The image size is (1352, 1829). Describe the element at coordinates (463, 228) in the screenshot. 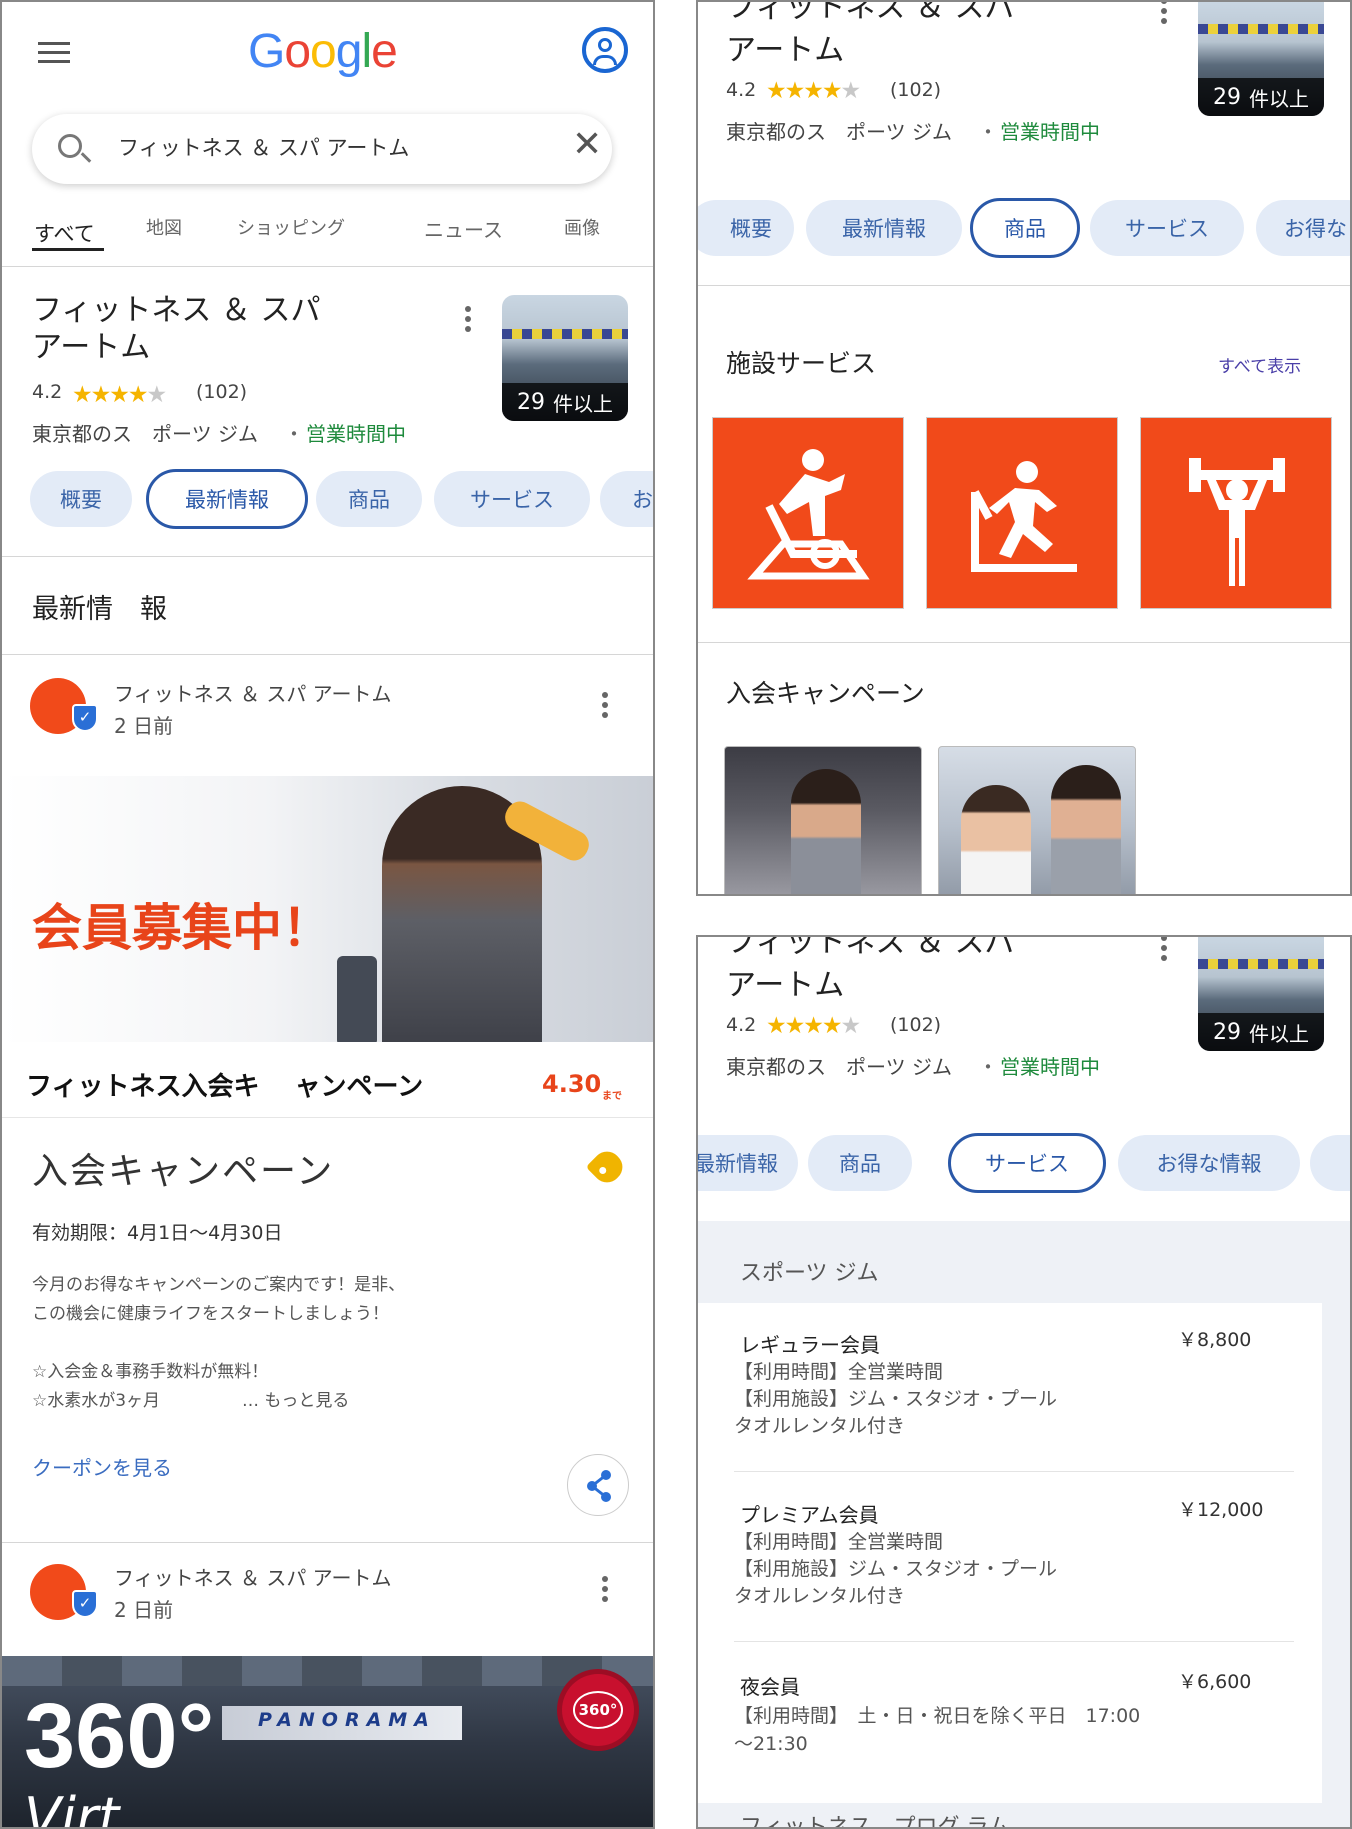

I see `tab-news: ニュース` at that location.